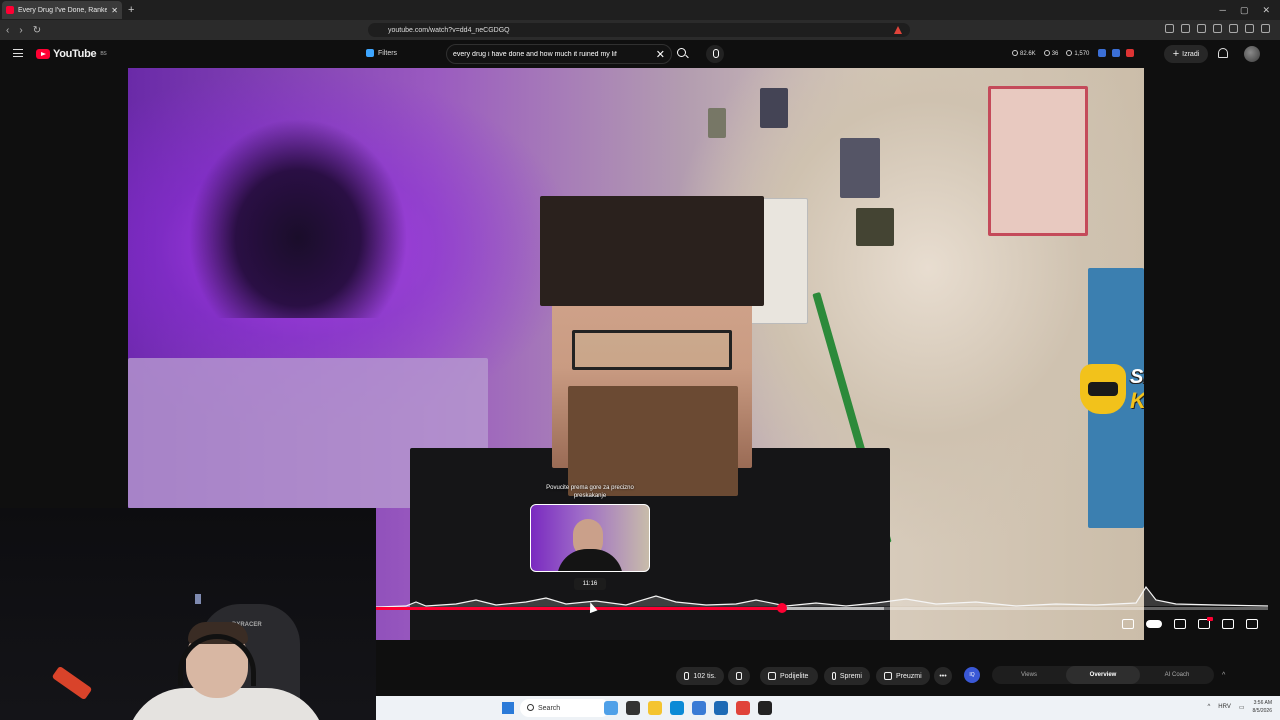 Image resolution: width=1280 pixels, height=720 pixels. I want to click on create-button: + Izradi, so click(1186, 54).